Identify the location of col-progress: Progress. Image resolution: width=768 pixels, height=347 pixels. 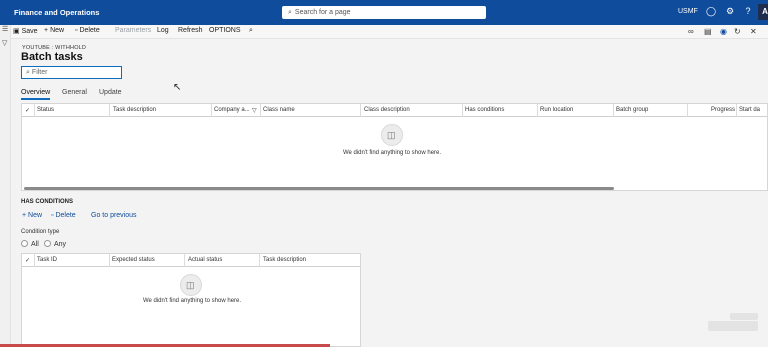
(723, 110).